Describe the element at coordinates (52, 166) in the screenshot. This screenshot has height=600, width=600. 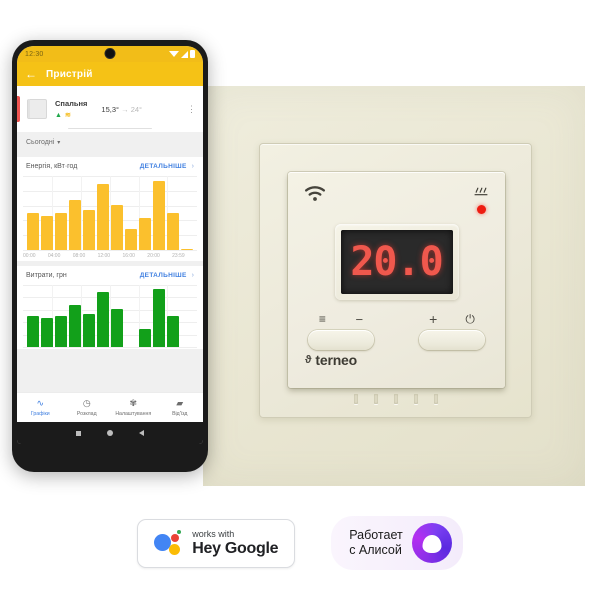
I see `energy-chart-title: Енергія, кВт·год` at that location.